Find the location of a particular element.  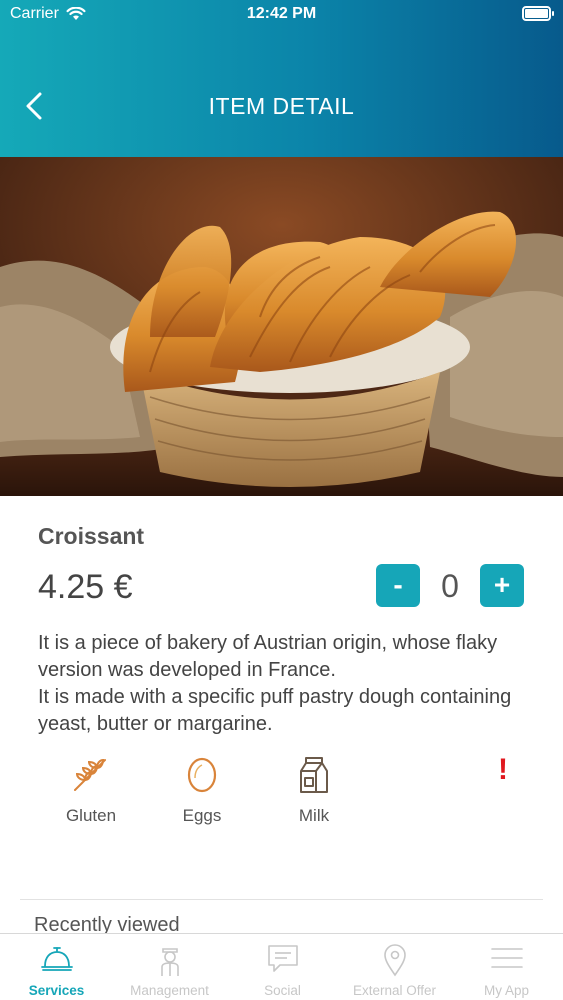

section-divider is located at coordinates (281, 899).